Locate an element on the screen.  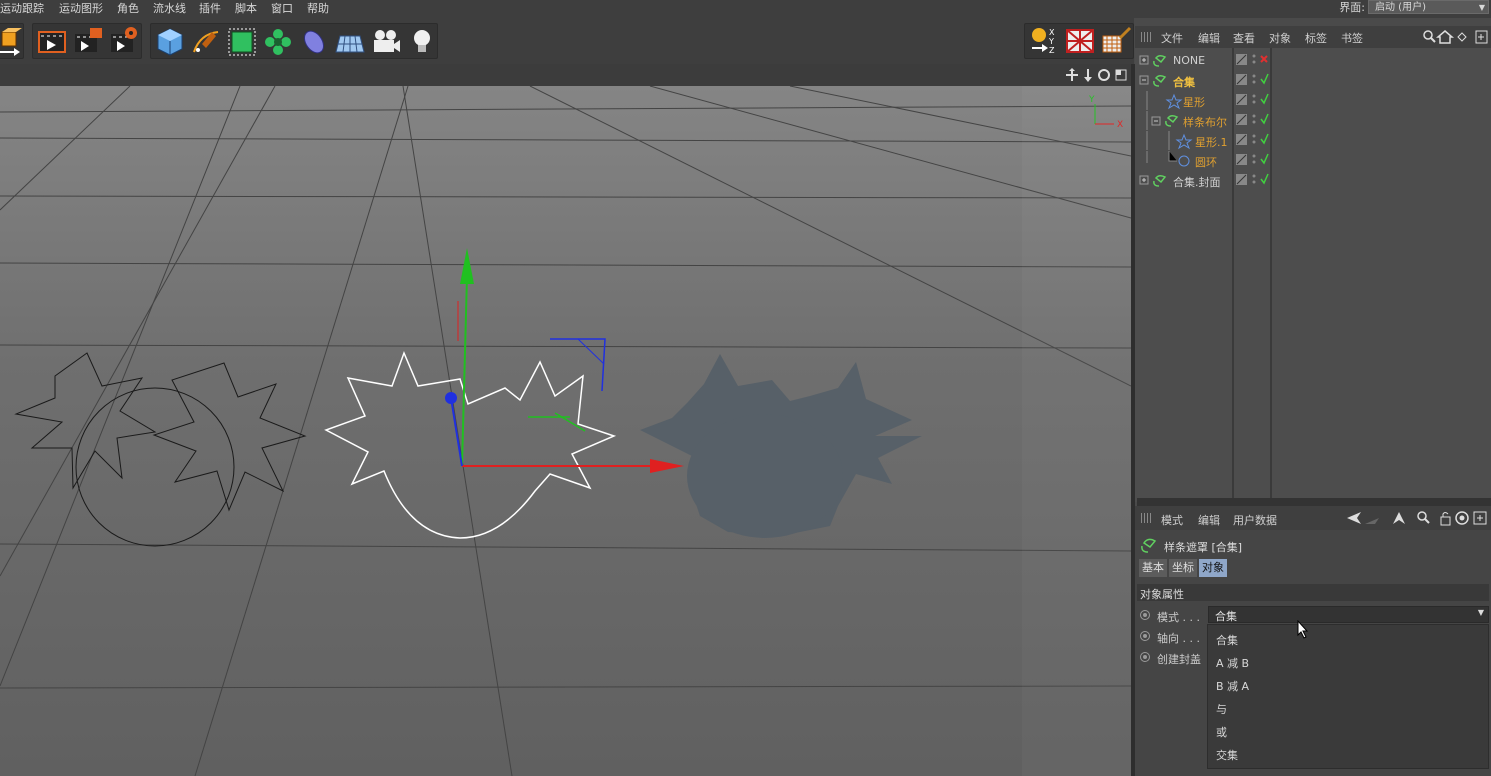
render-to-picture-viewer-icon is located at coordinates (88, 41).